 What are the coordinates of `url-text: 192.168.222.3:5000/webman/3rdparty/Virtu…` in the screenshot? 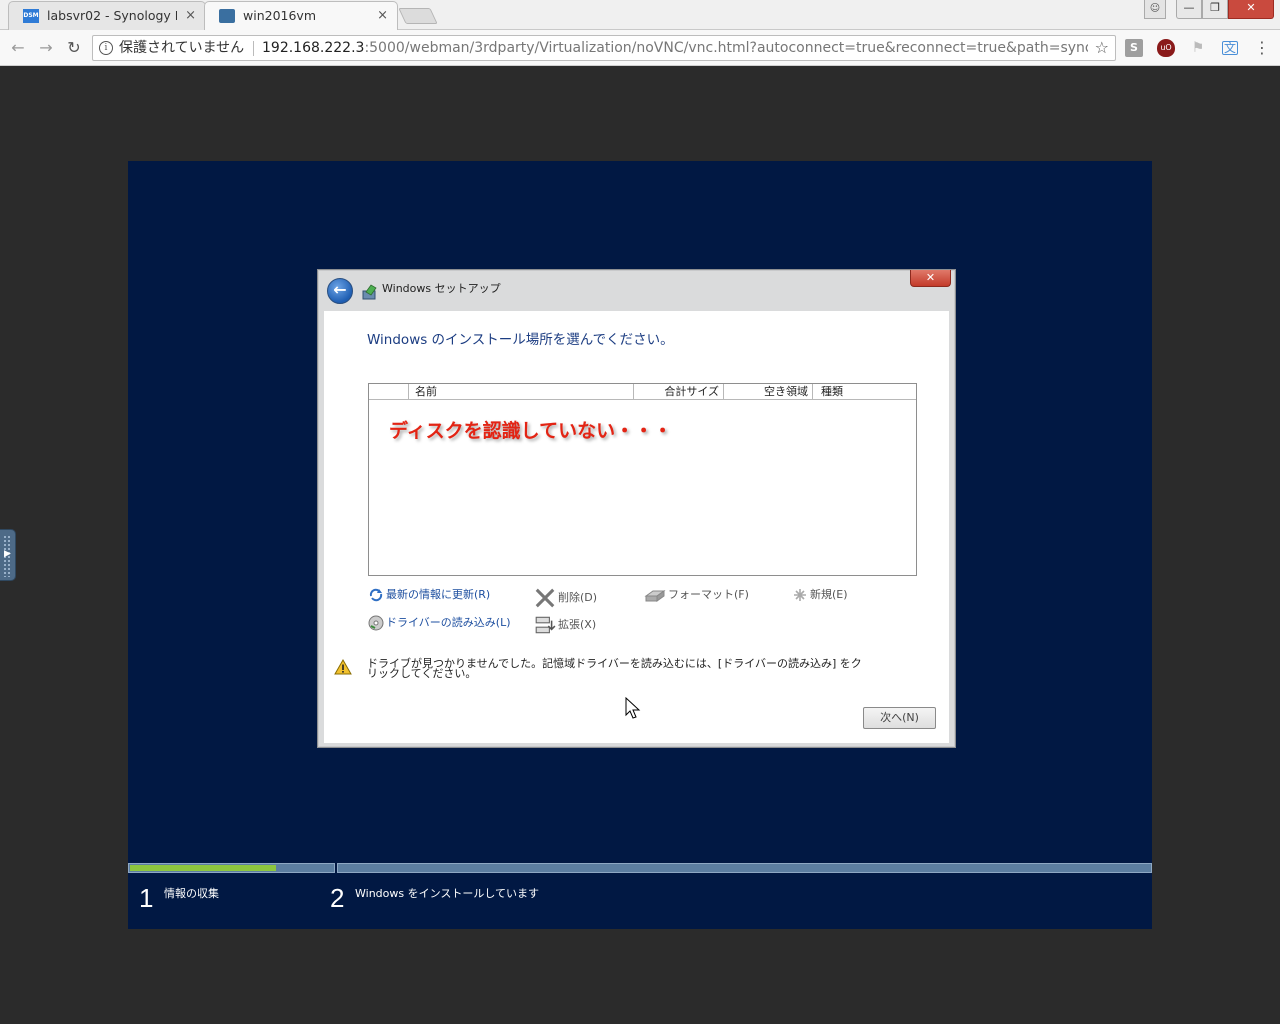 It's located at (675, 48).